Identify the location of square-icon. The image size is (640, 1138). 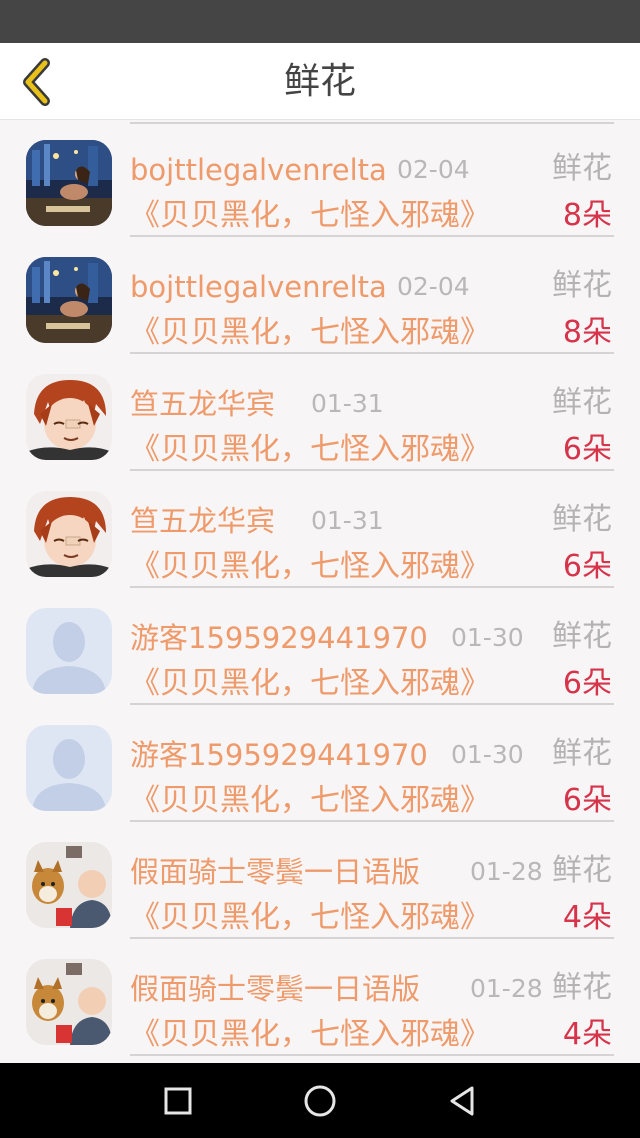
(178, 1101).